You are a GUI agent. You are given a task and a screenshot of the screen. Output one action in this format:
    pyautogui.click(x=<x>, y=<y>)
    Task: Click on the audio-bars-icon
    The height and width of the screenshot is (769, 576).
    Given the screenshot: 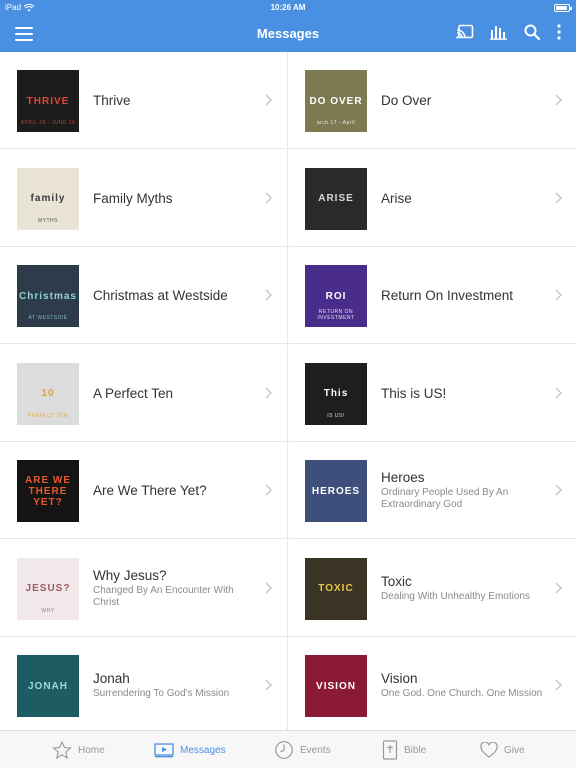 What is the action you would take?
    pyautogui.click(x=499, y=32)
    